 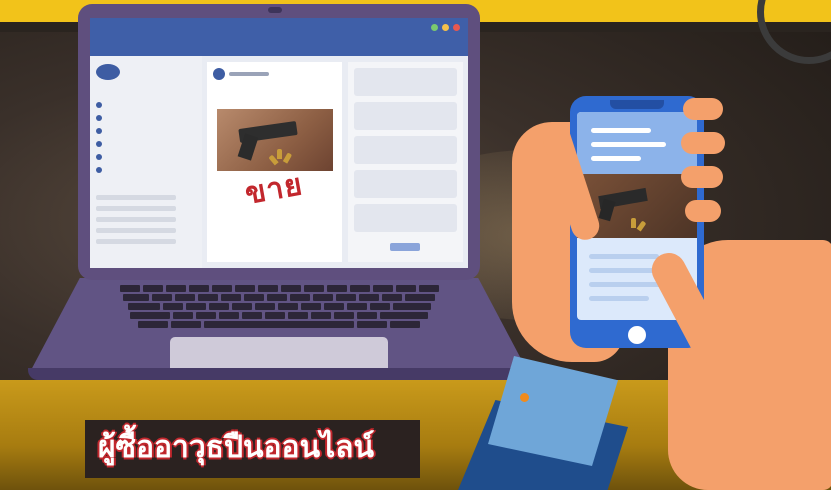 I want to click on phone-speaker, so click(x=637, y=104).